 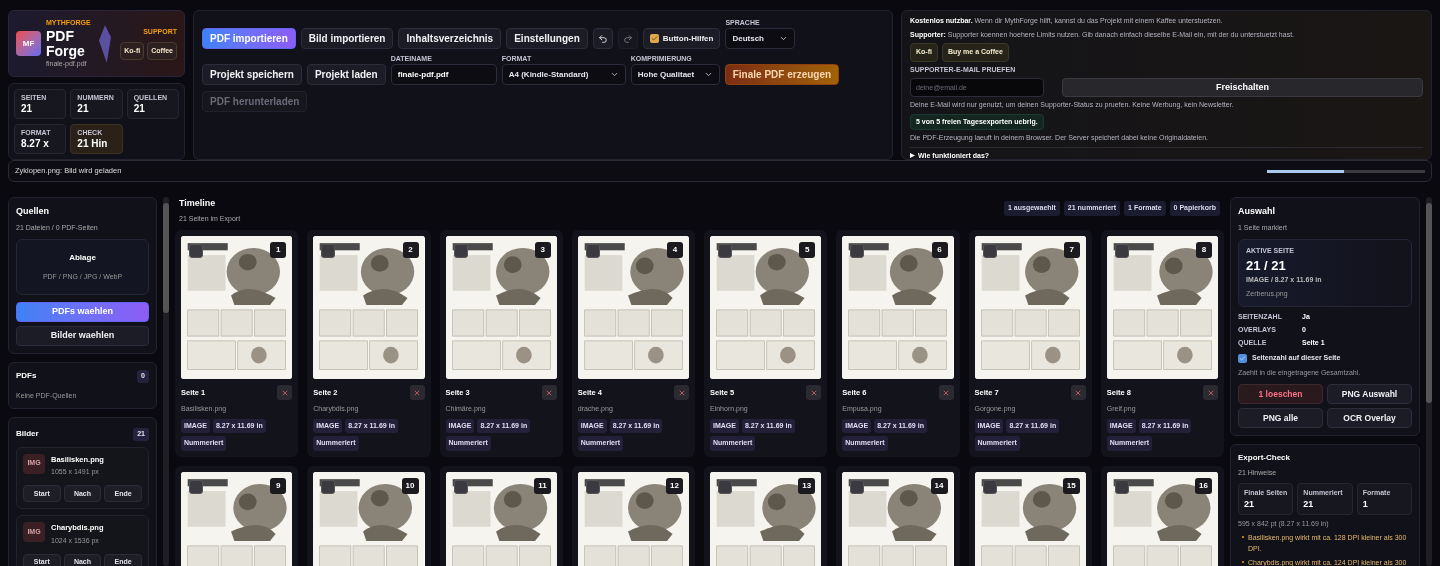 What do you see at coordinates (1266, 265) in the screenshot?
I see `active-page-value: 21 / 21` at bounding box center [1266, 265].